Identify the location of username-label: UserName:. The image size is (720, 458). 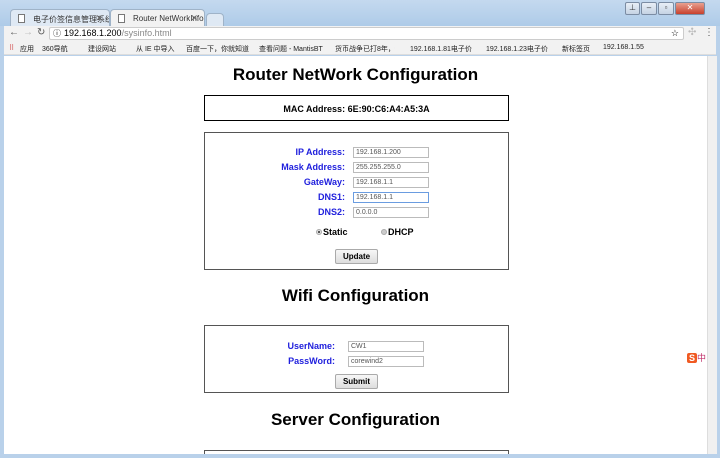
(311, 346).